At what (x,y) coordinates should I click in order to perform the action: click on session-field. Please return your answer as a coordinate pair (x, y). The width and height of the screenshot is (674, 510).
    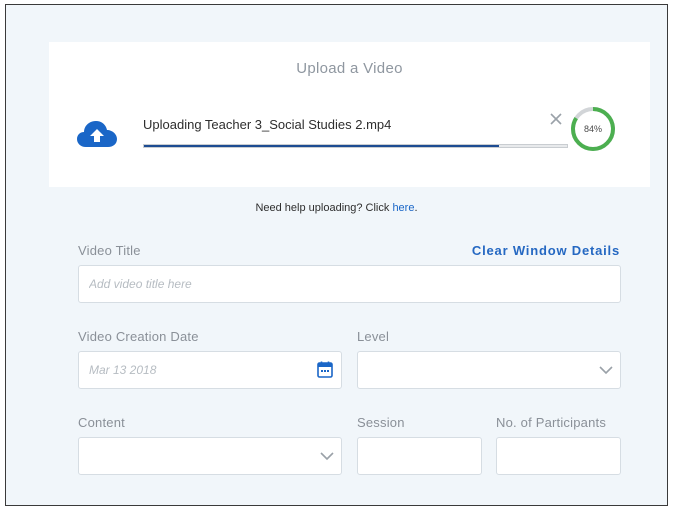
    Looking at the image, I should click on (419, 456).